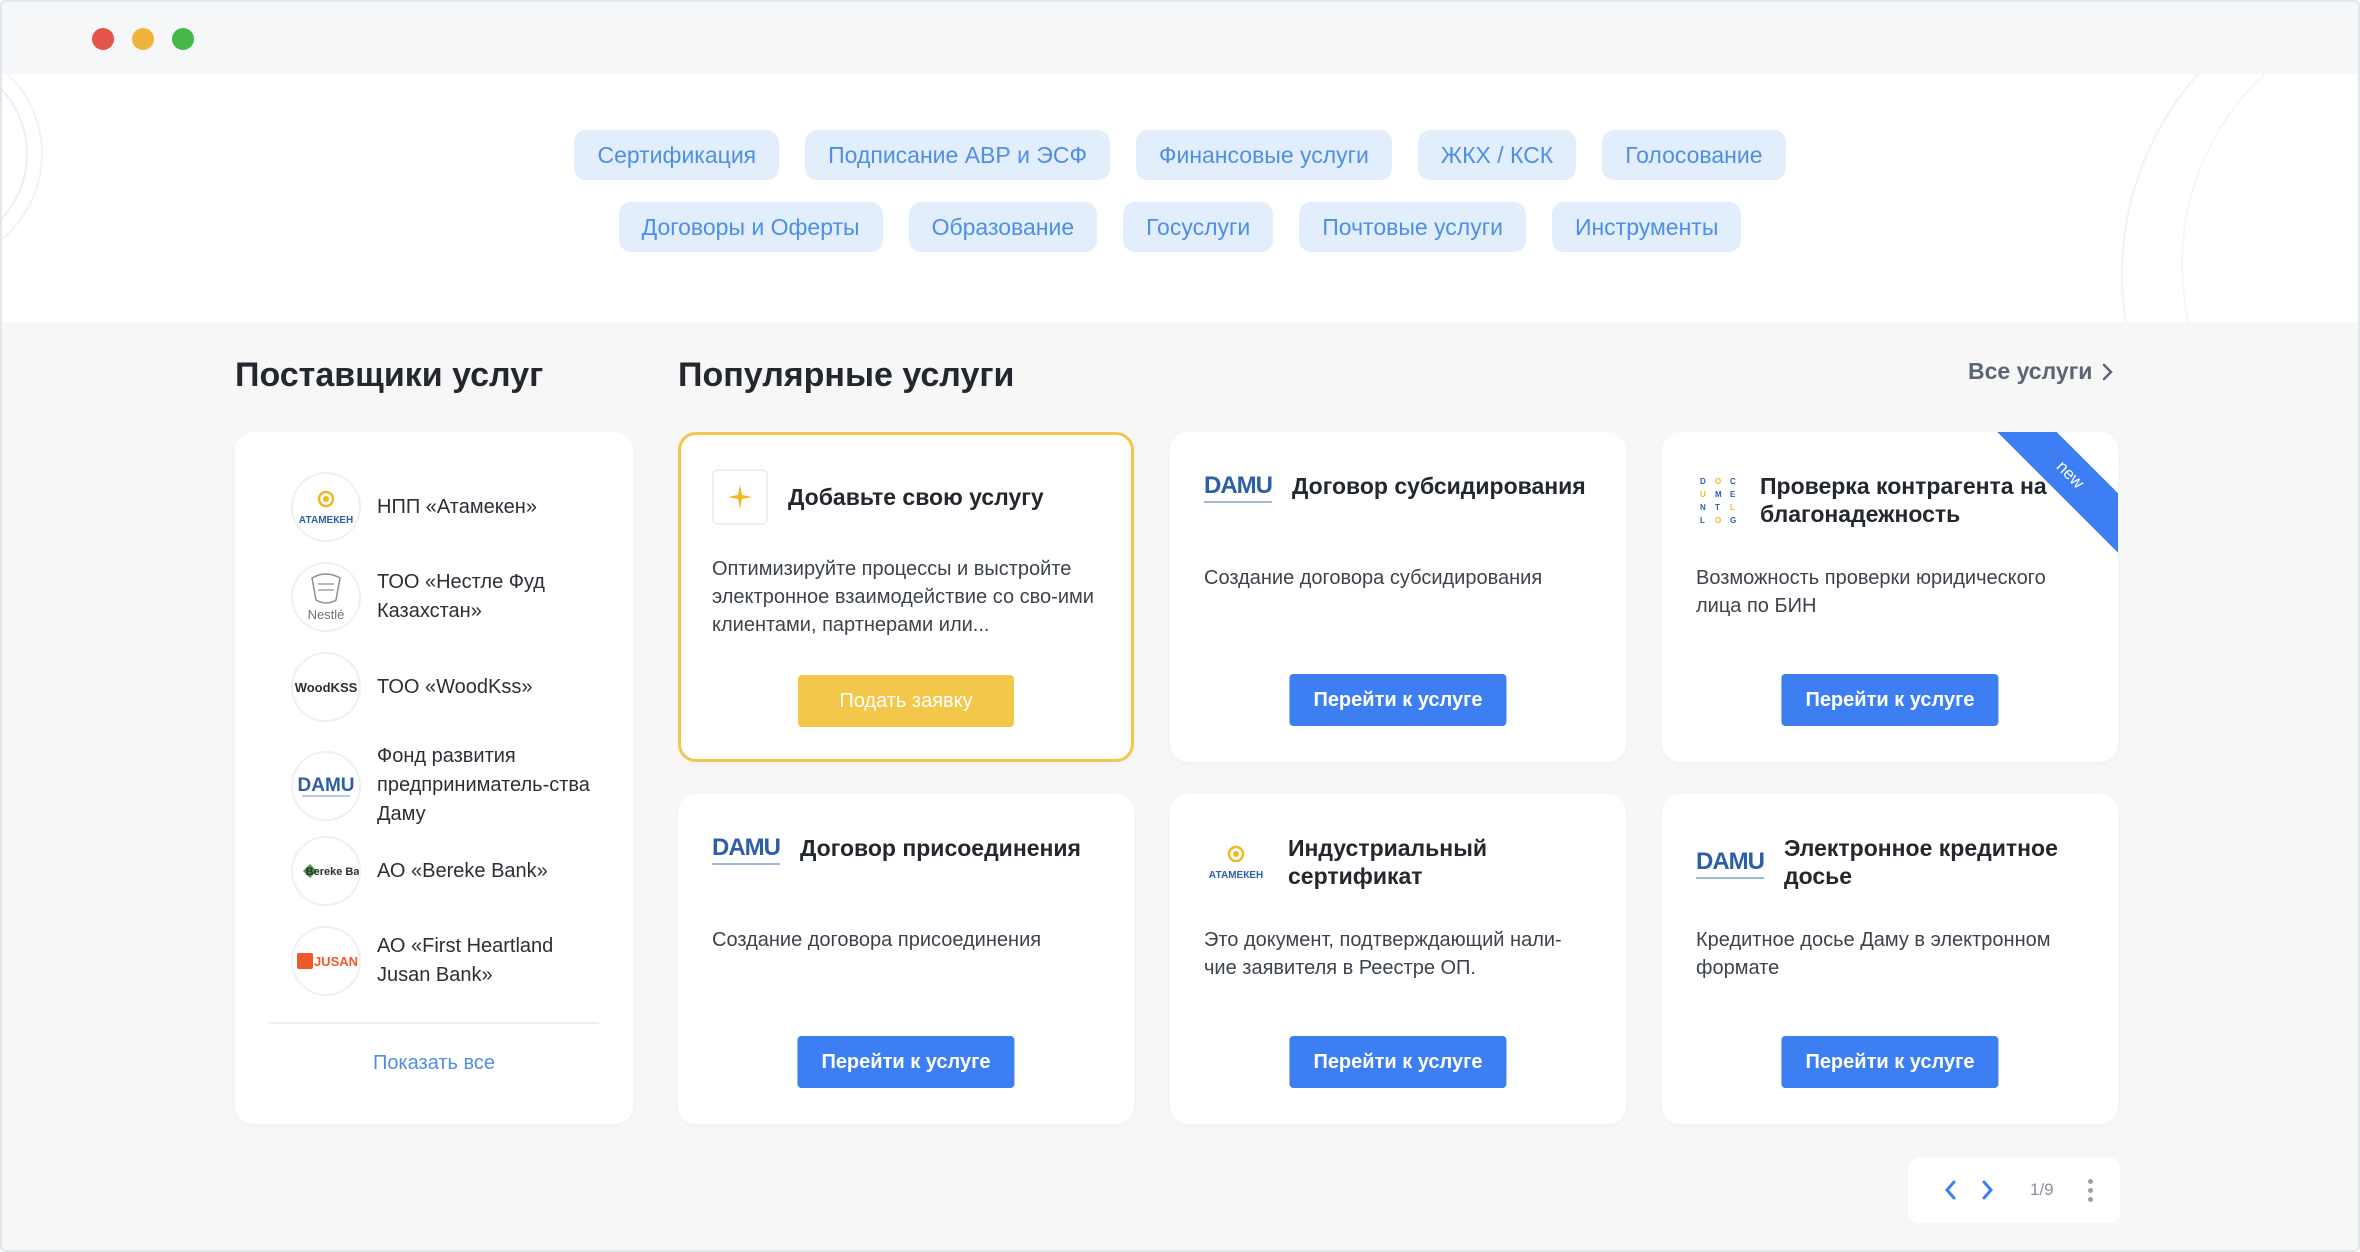 The height and width of the screenshot is (1252, 2360). I want to click on chip-certification: Сертификация, so click(677, 155).